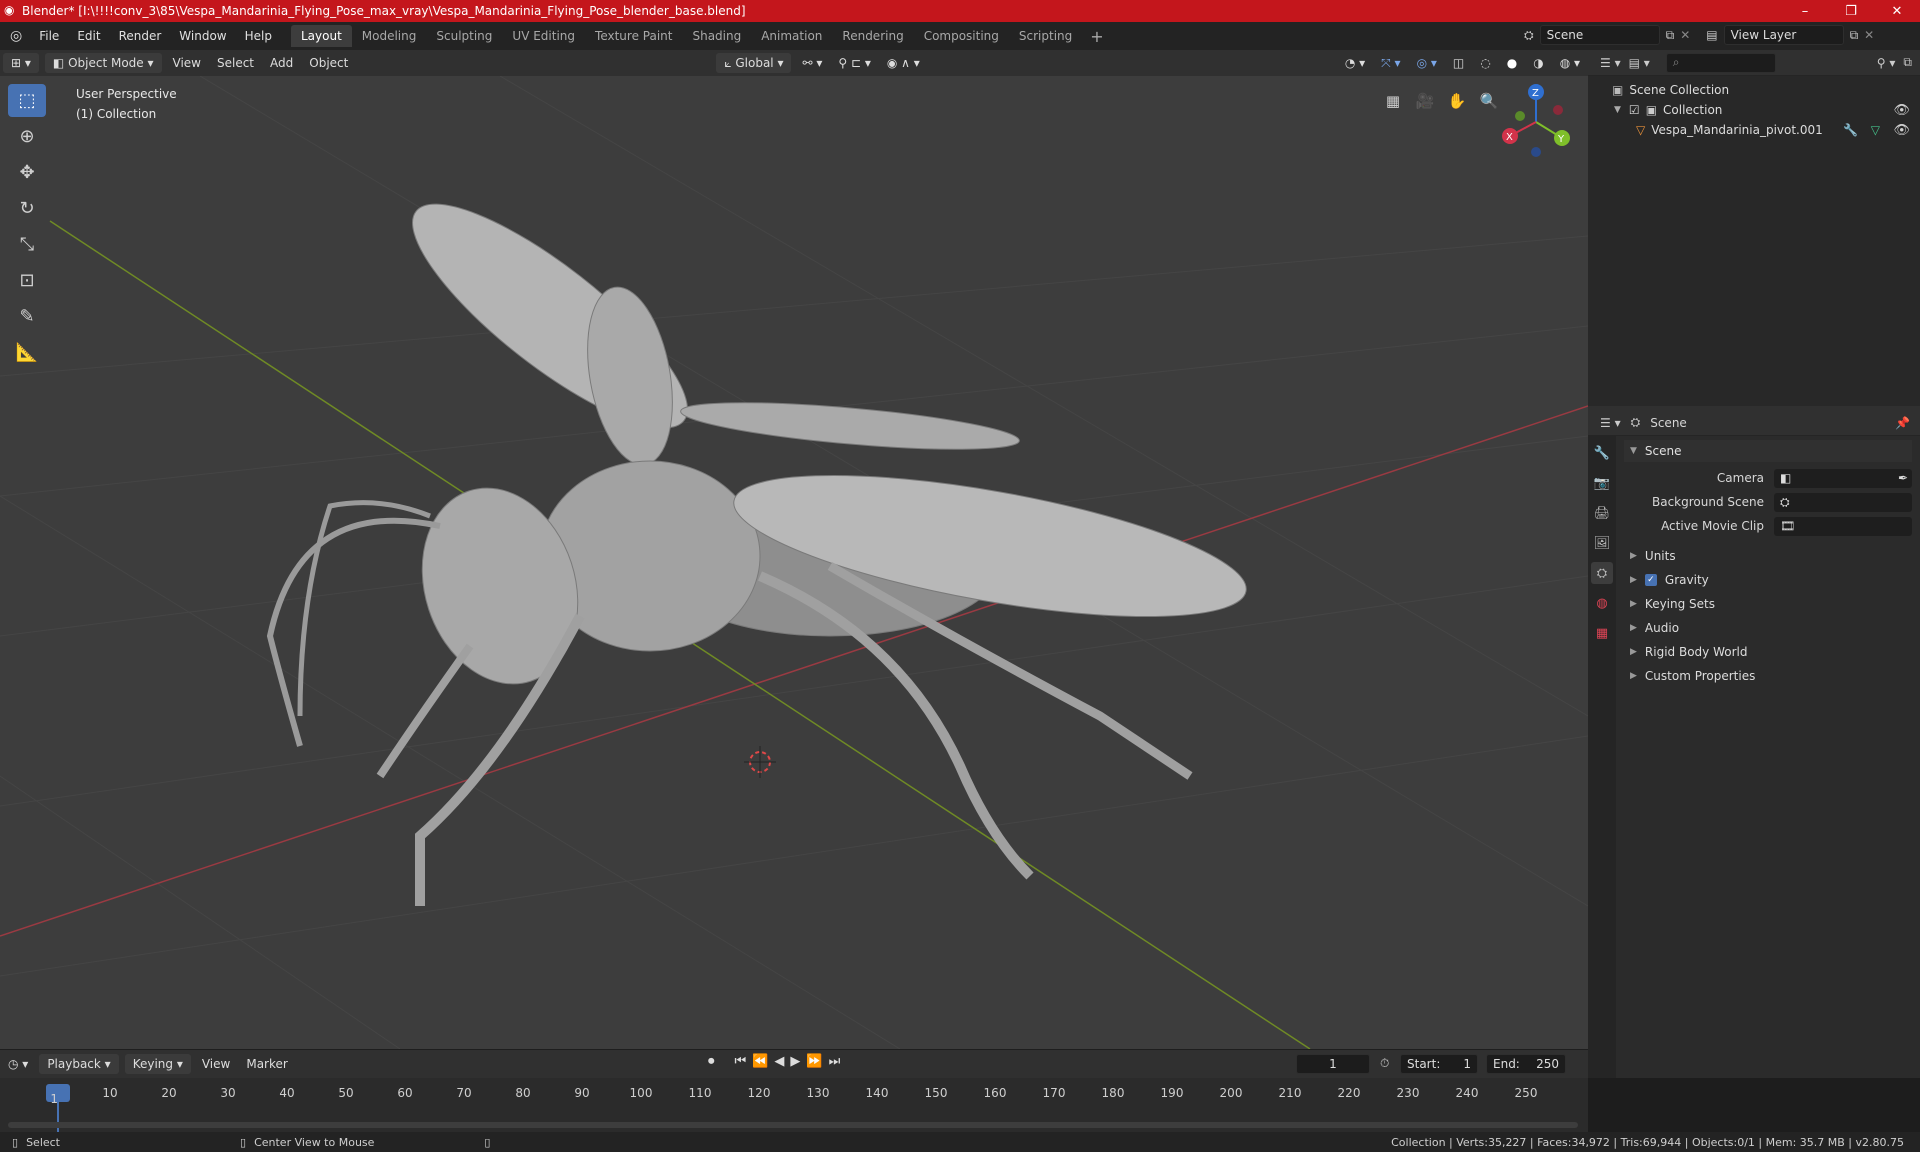 Image resolution: width=1920 pixels, height=1152 pixels. I want to click on tab-uv-editing: UV Editing, so click(543, 36).